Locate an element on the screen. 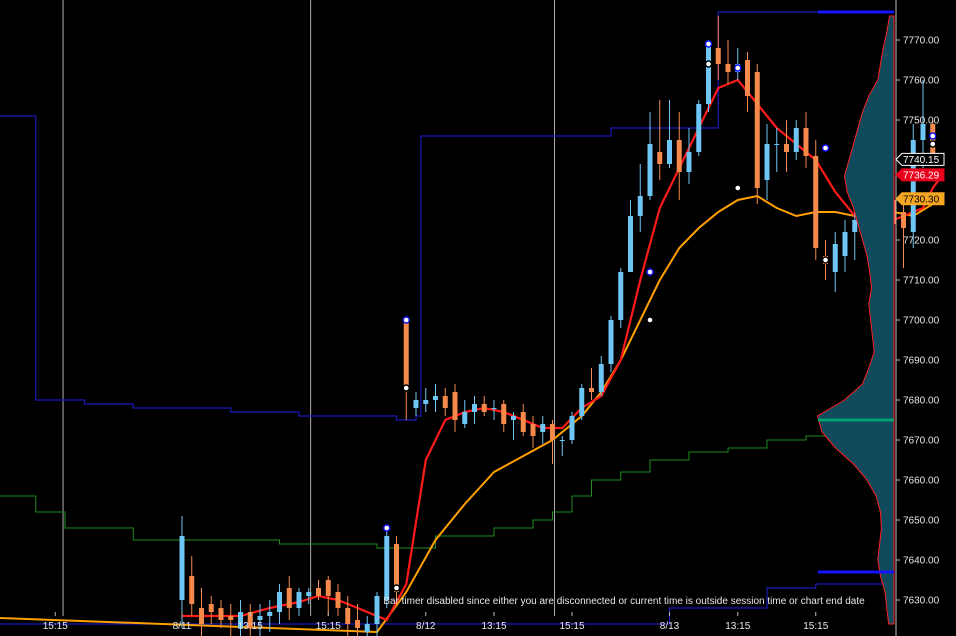 The height and width of the screenshot is (636, 956). price-label-text: 7736.29 is located at coordinates (921, 175).